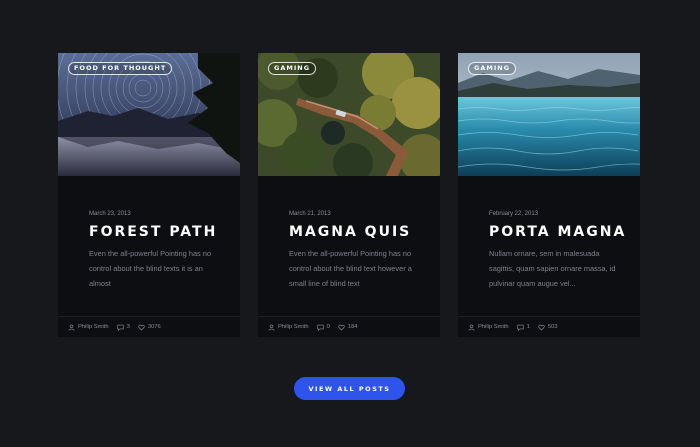 The width and height of the screenshot is (700, 447). I want to click on view-all-posts-button: VIEW ALL POSTS, so click(349, 388).